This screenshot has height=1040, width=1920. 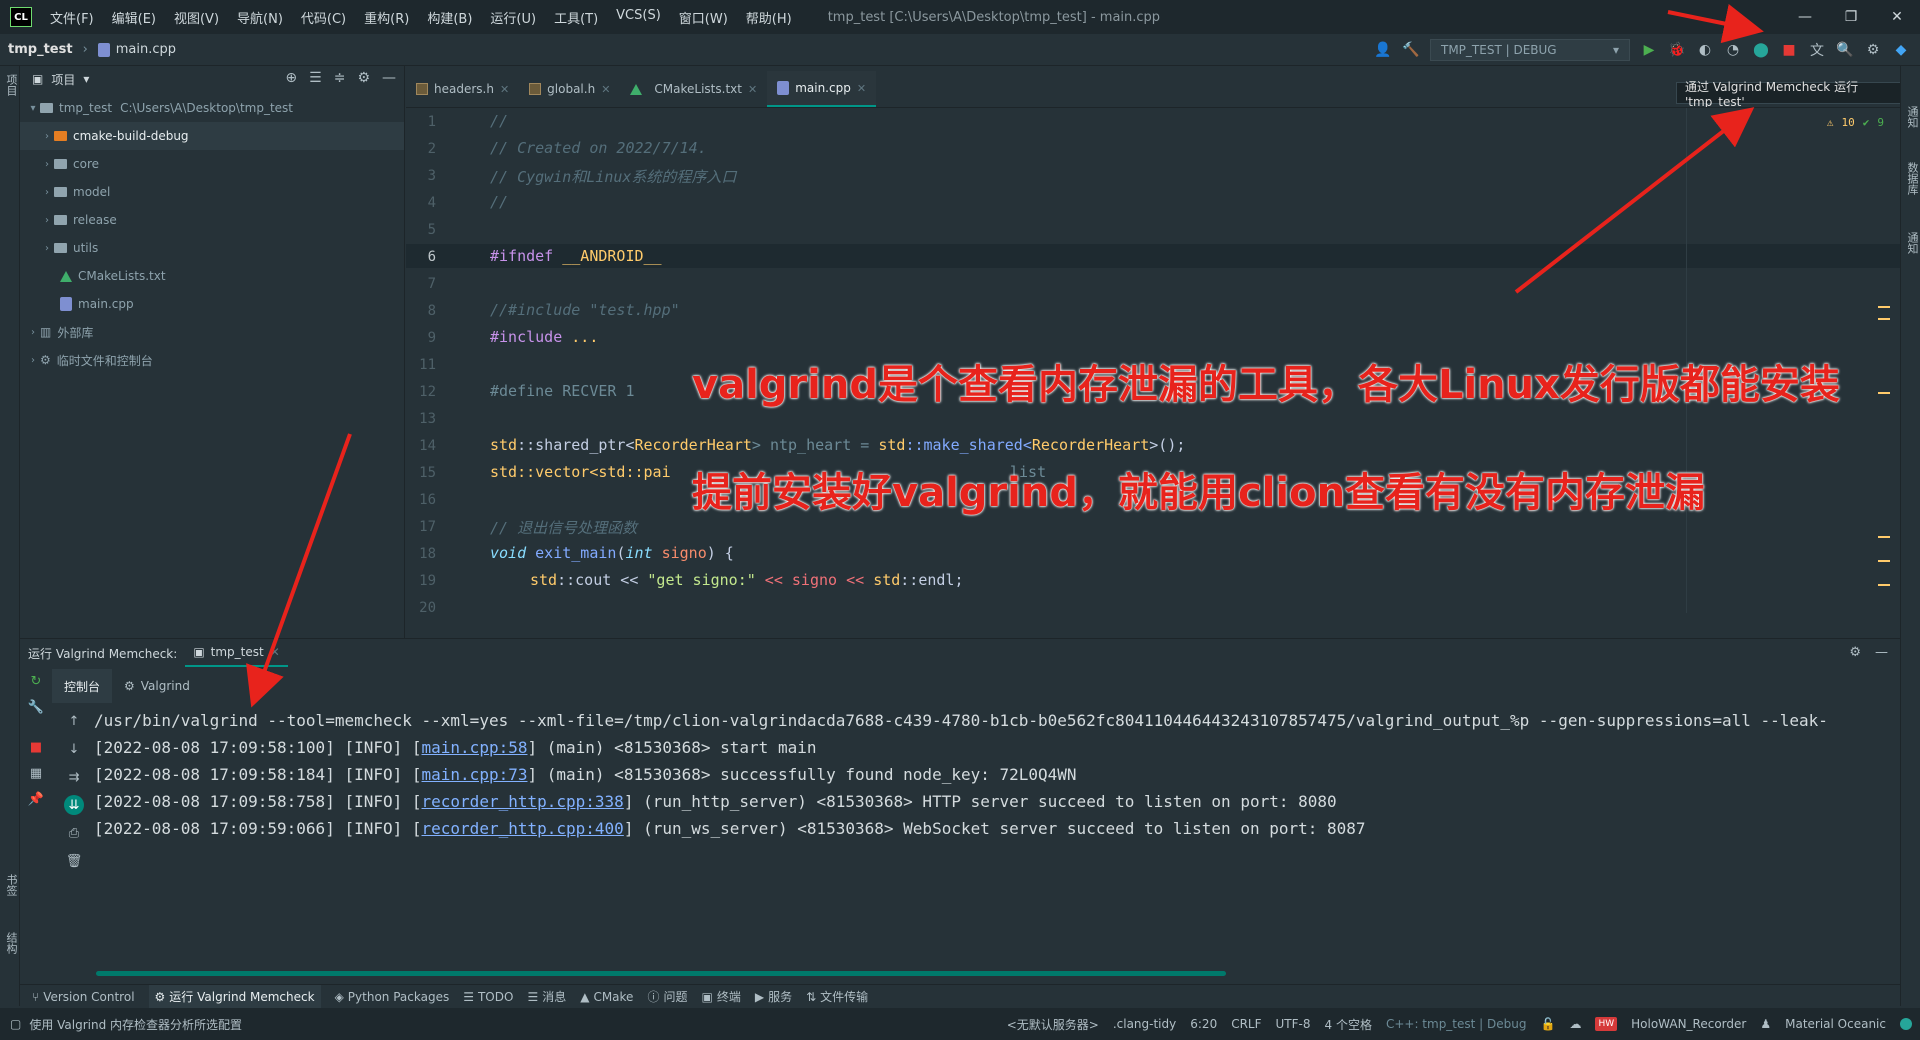 What do you see at coordinates (1575, 1024) in the screenshot?
I see `extension-icon: ☁` at bounding box center [1575, 1024].